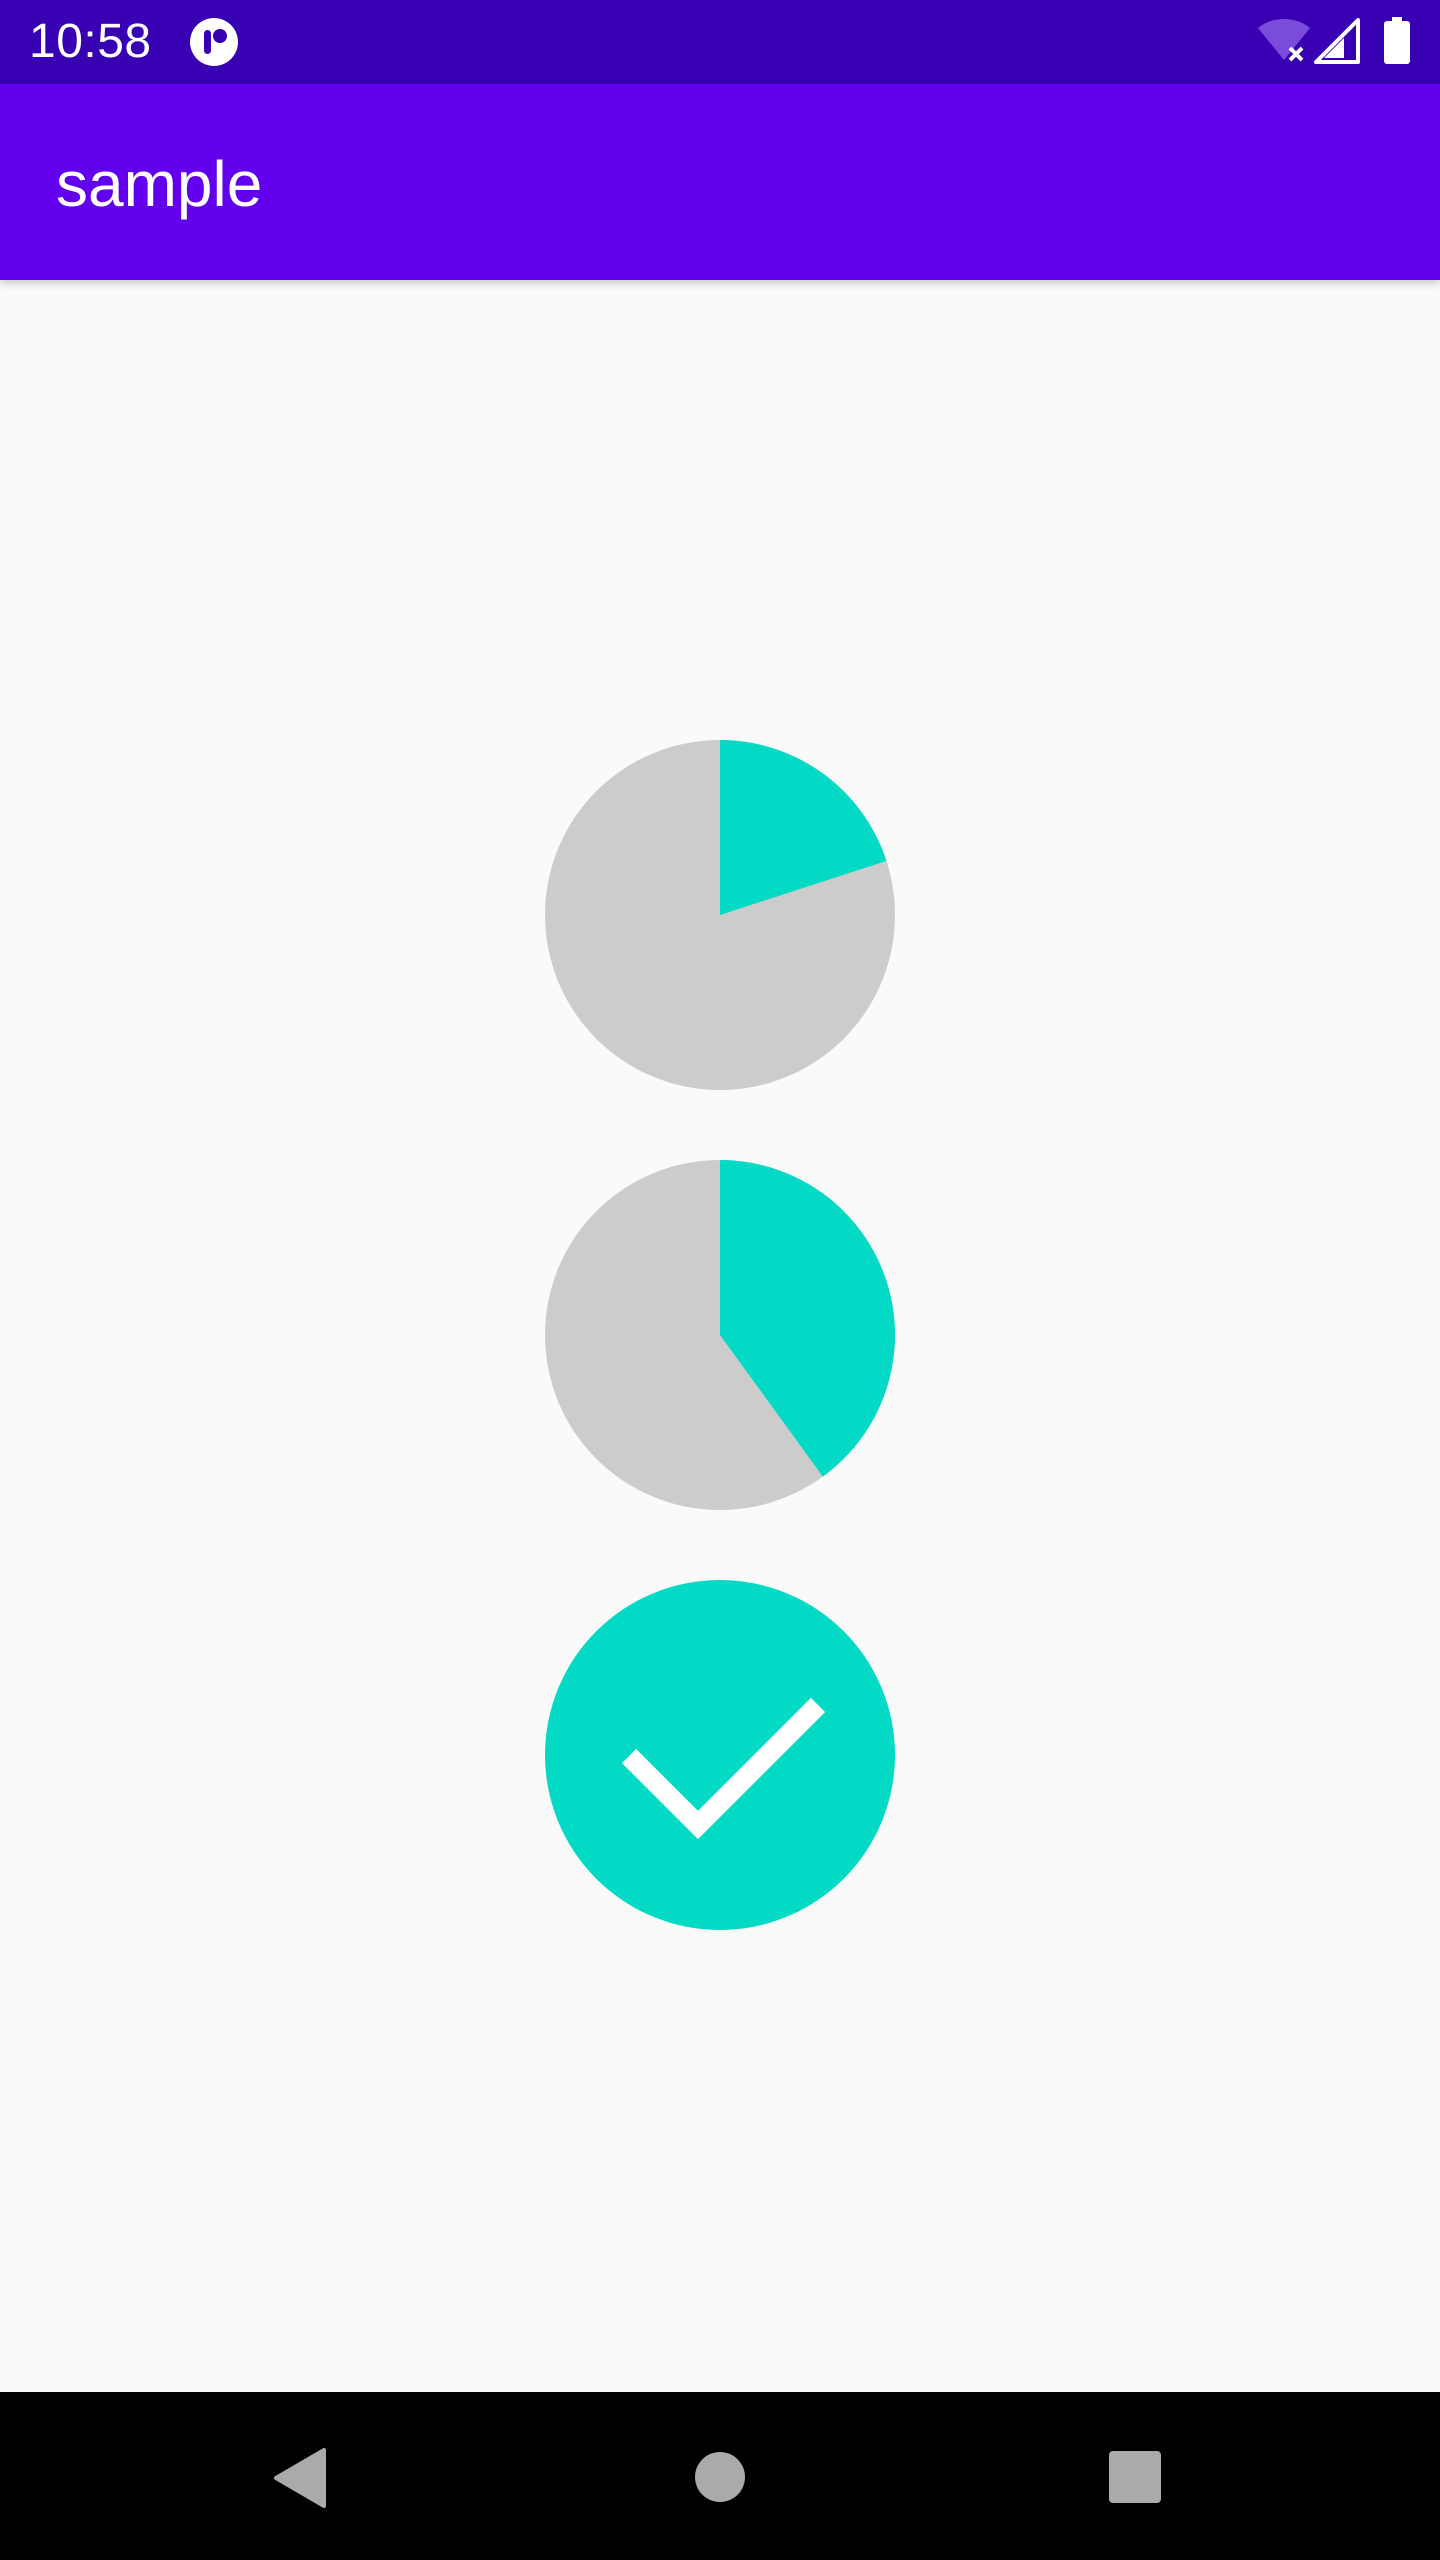  What do you see at coordinates (90, 41) in the screenshot?
I see `status-time: 10:58` at bounding box center [90, 41].